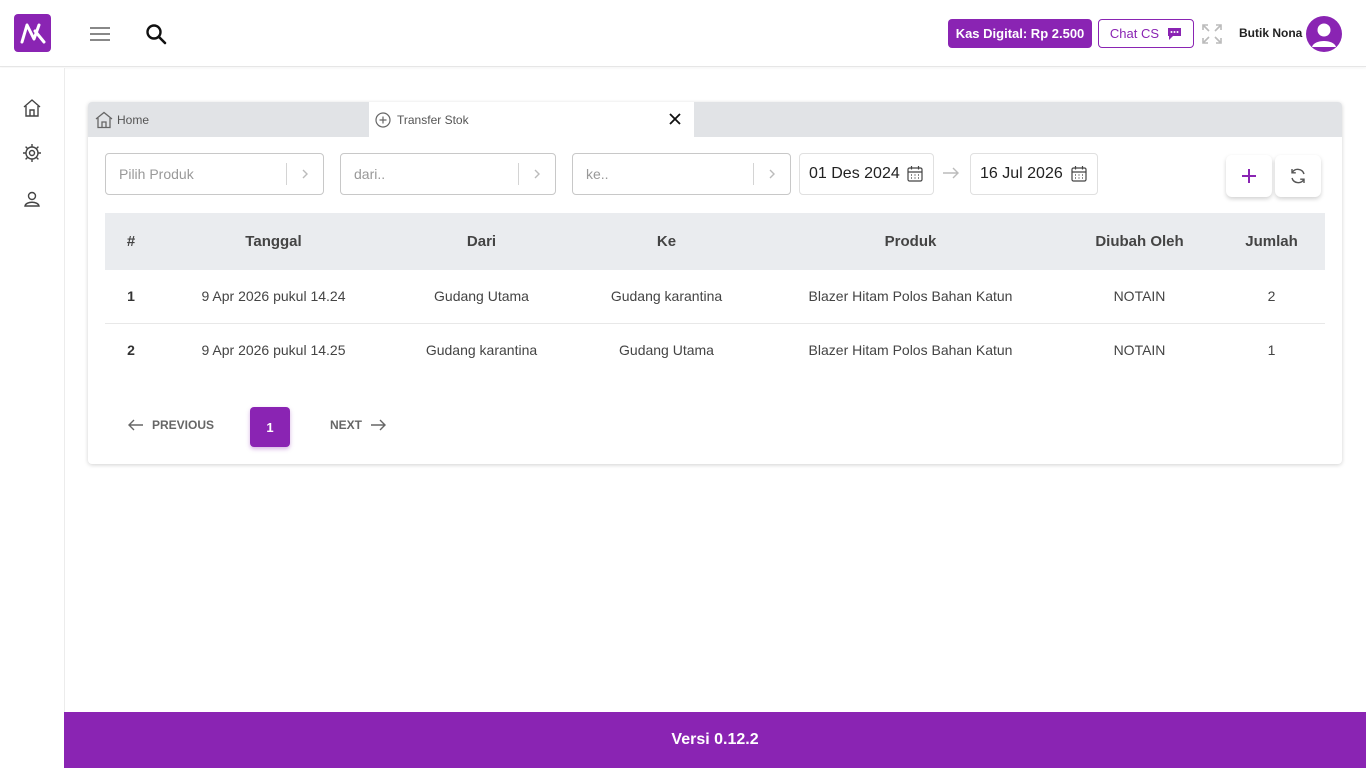 The width and height of the screenshot is (1366, 768). What do you see at coordinates (183, 425) in the screenshot?
I see `previous-label: PREVIOUS` at bounding box center [183, 425].